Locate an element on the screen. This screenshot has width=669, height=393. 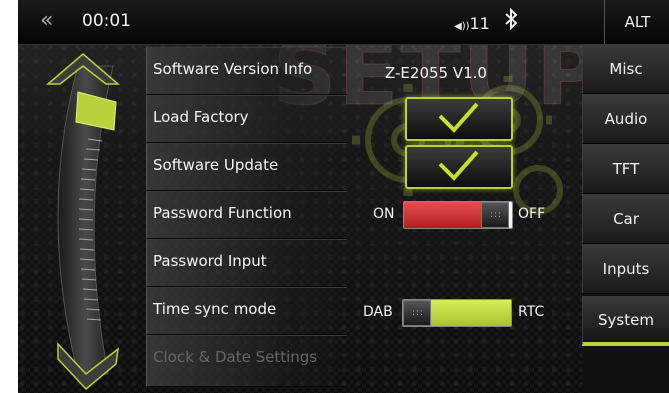
time-sync-dab-label: DAB is located at coordinates (378, 312).